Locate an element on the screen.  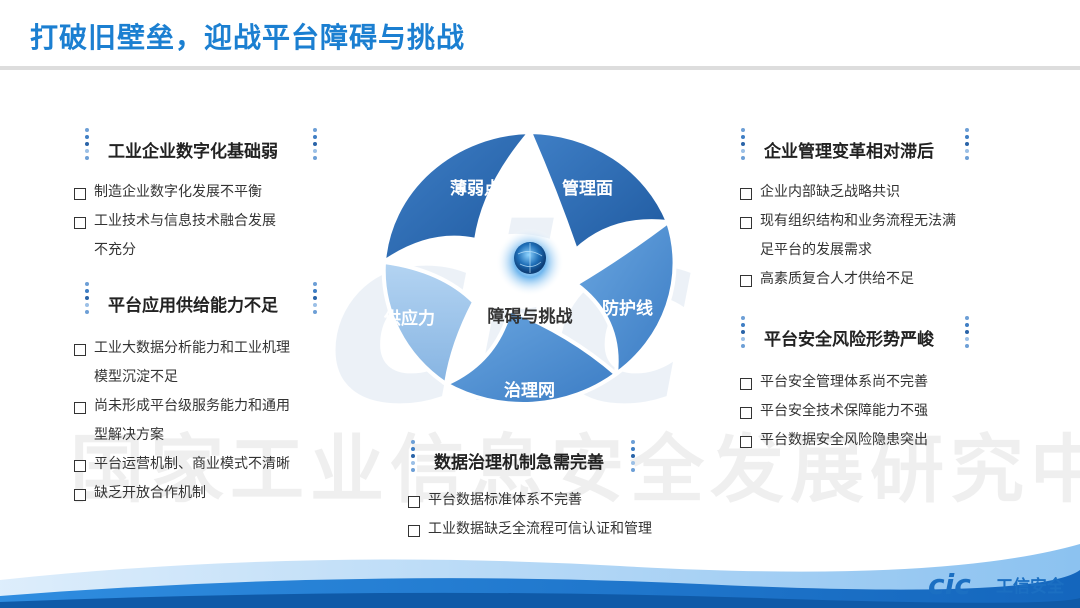
page-title: 打破旧壁垒，迎战平台障碍与挑战 is located at coordinates (248, 37).